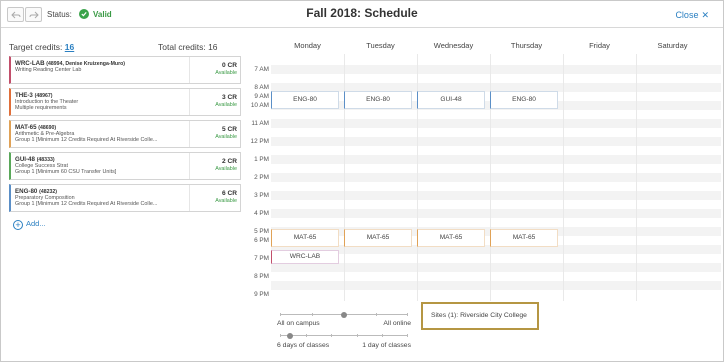  I want to click on target-credits: Target credits: 16, so click(41, 47).